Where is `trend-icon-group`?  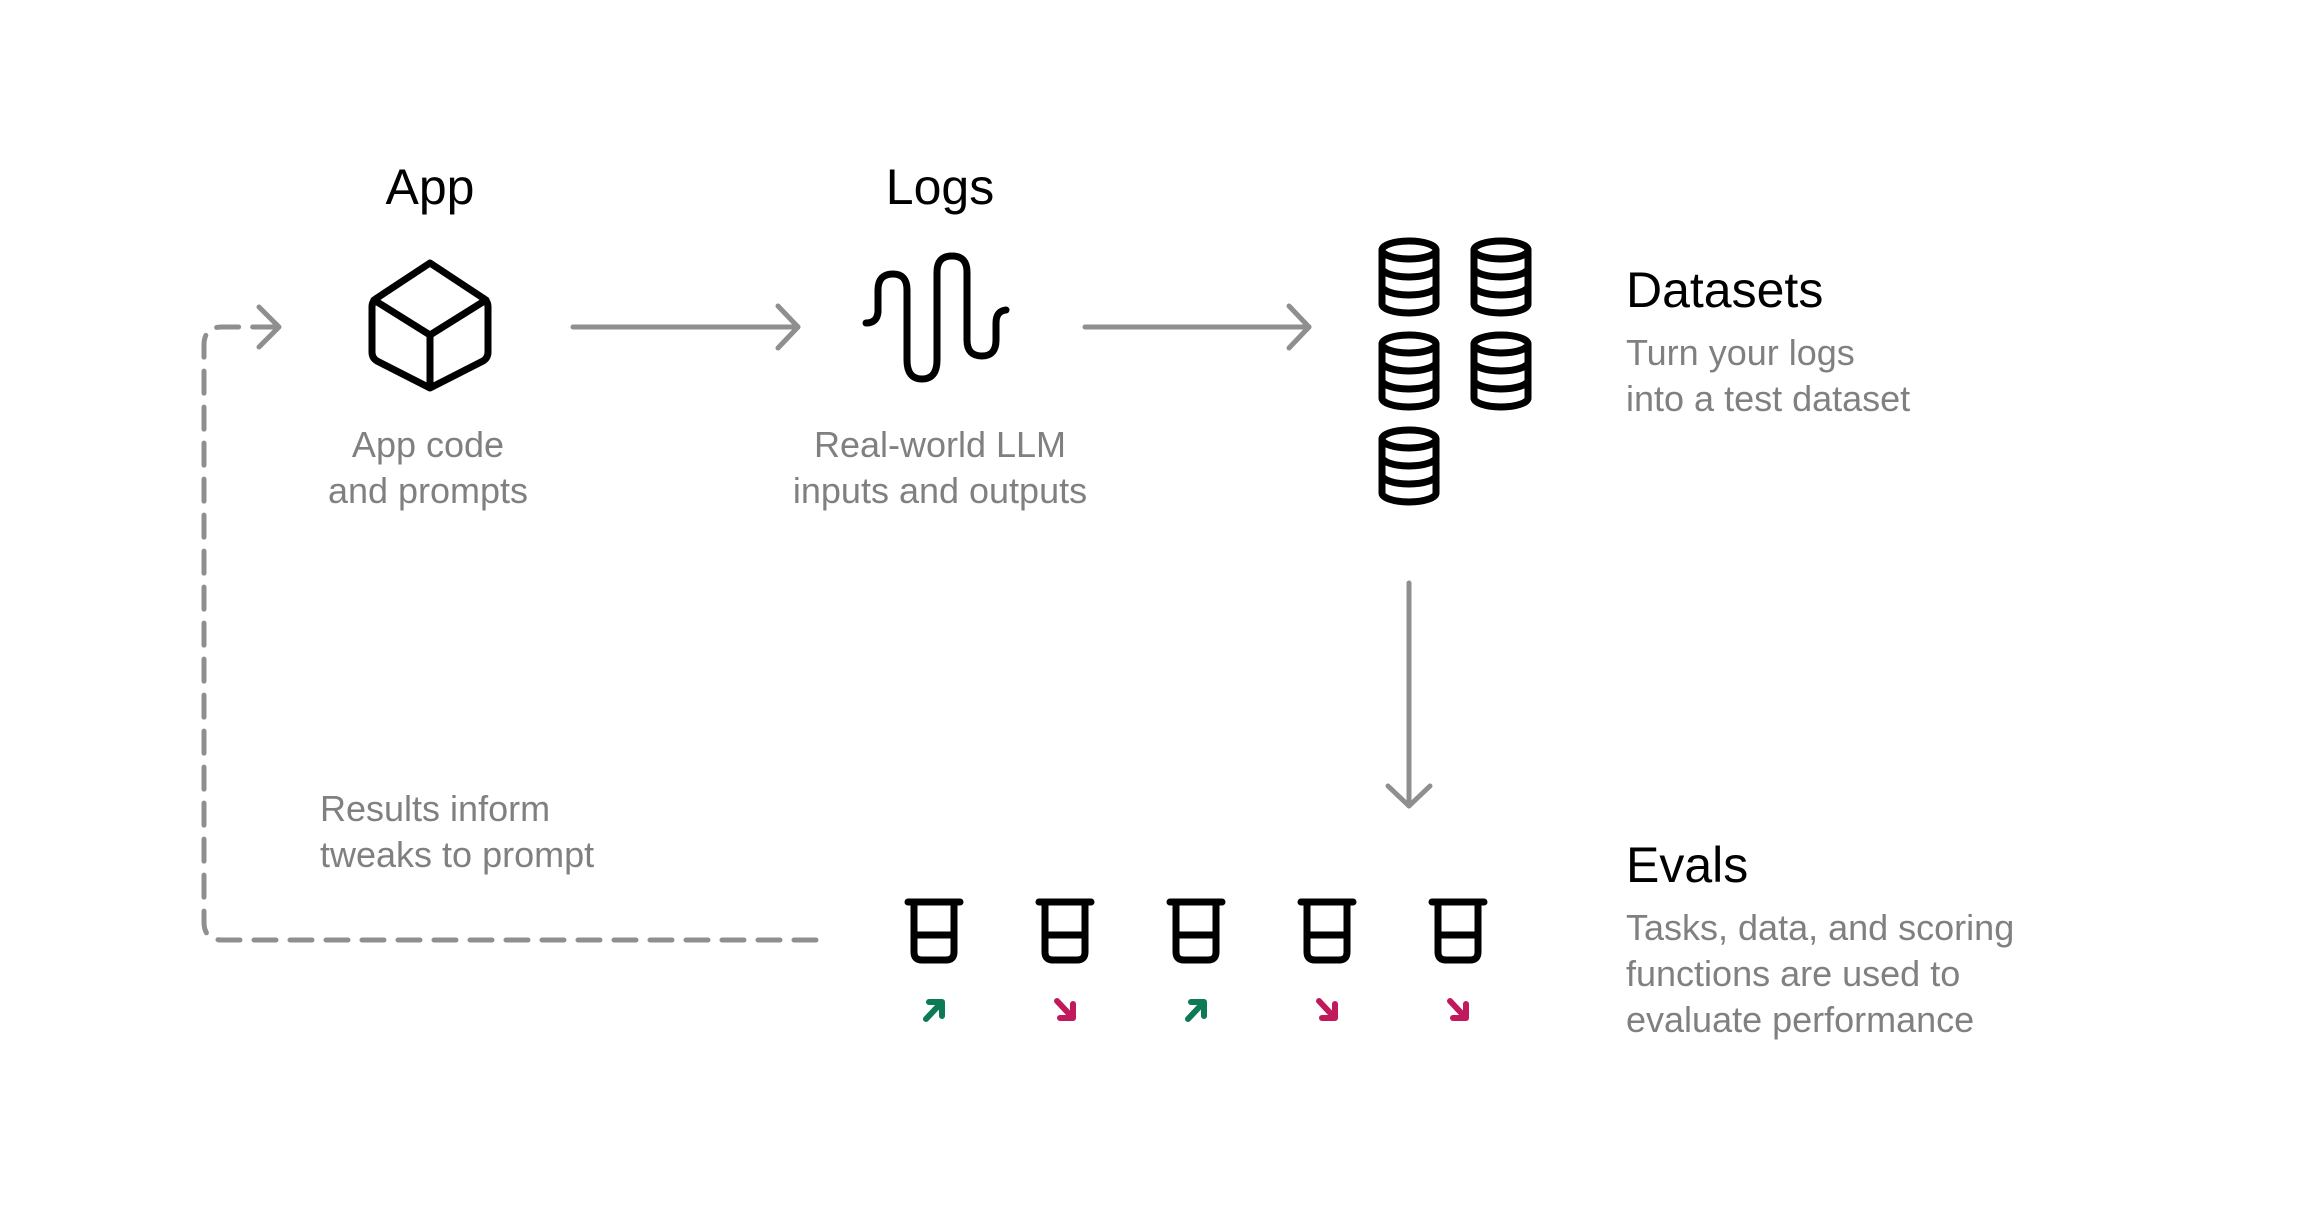 trend-icon-group is located at coordinates (1196, 1010).